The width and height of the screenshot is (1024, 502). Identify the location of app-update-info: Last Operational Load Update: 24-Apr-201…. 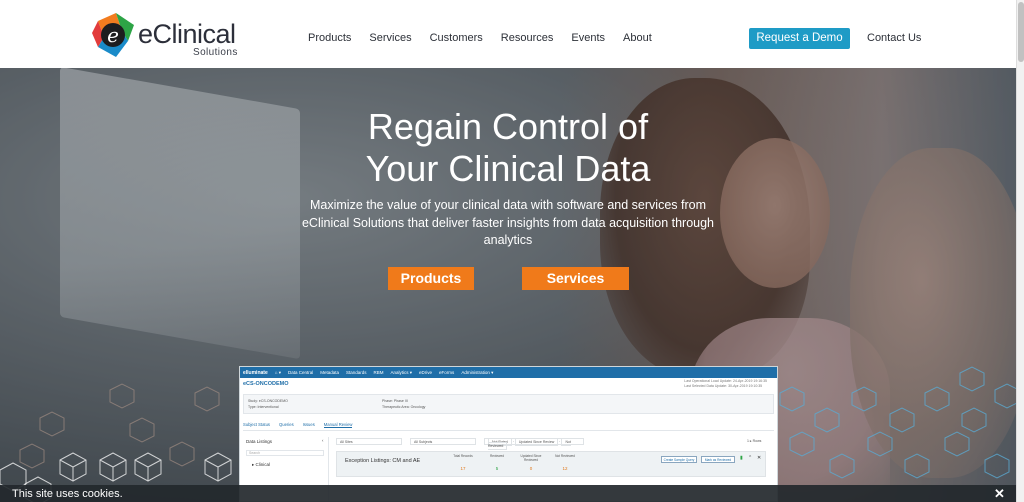
(725, 384).